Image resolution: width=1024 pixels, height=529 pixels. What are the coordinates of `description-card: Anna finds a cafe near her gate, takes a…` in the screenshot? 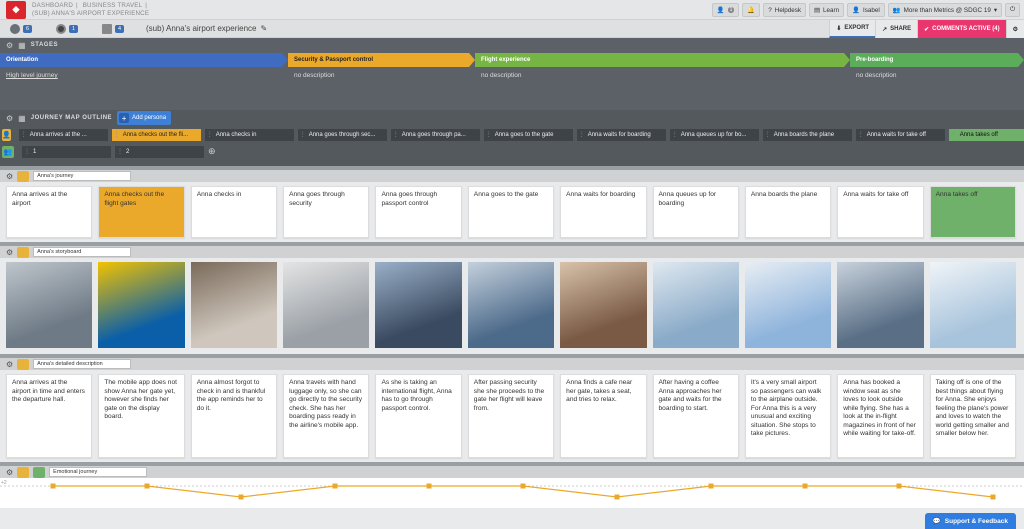 It's located at (603, 416).